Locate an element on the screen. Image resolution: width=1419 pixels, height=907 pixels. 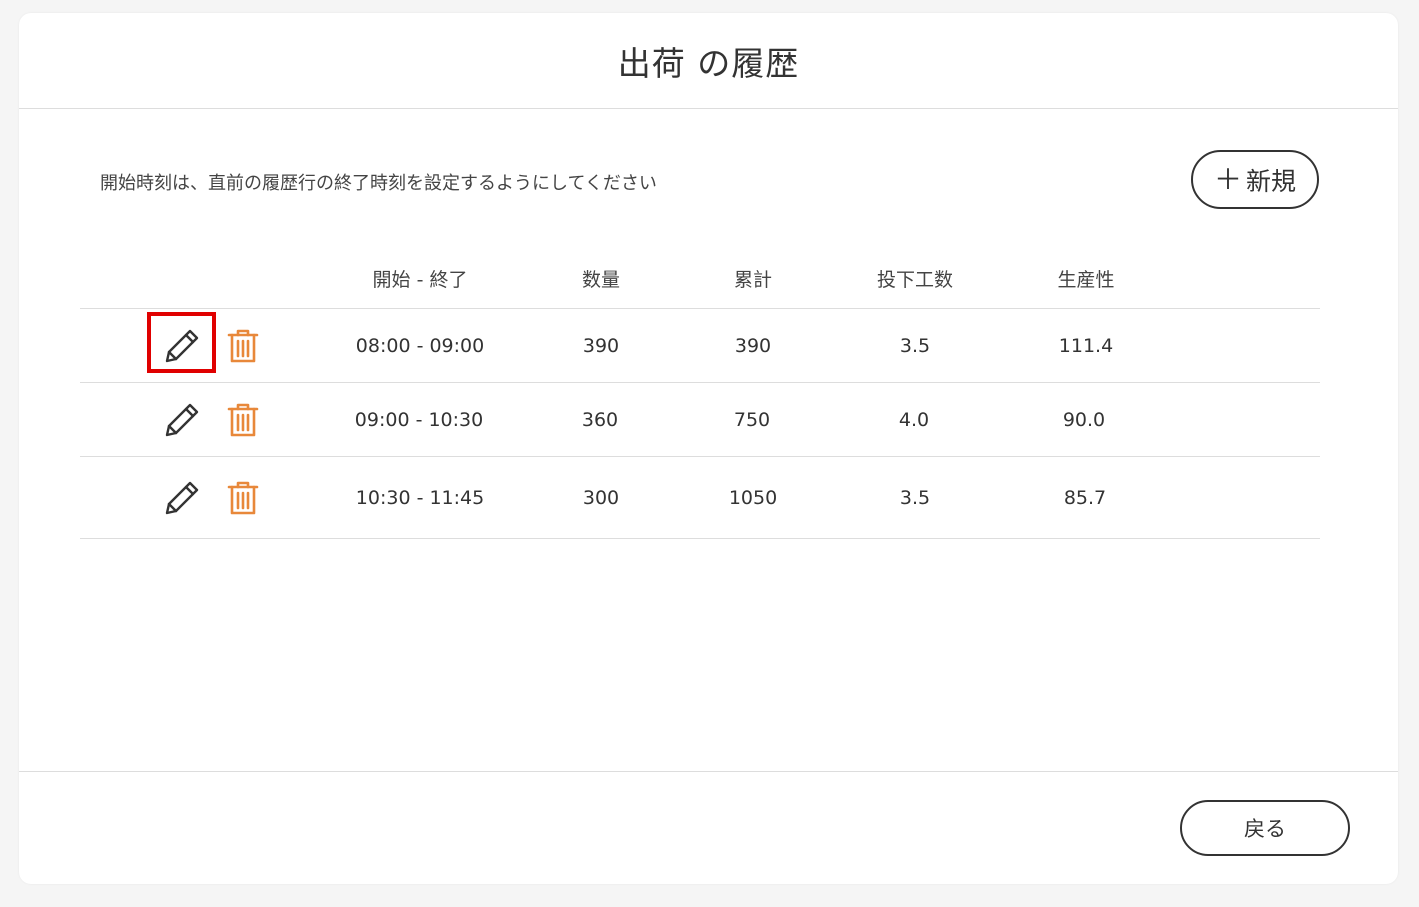
header-quantity: 数量 is located at coordinates (601, 280).